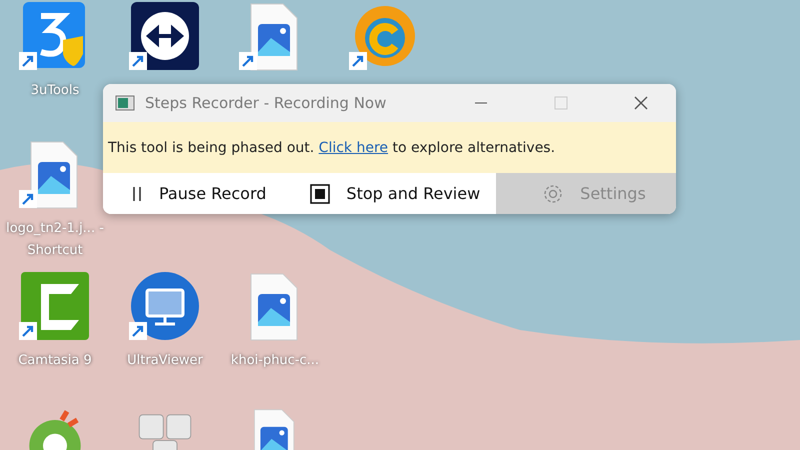 The width and height of the screenshot is (800, 450). I want to click on pause-icon, so click(137, 193).